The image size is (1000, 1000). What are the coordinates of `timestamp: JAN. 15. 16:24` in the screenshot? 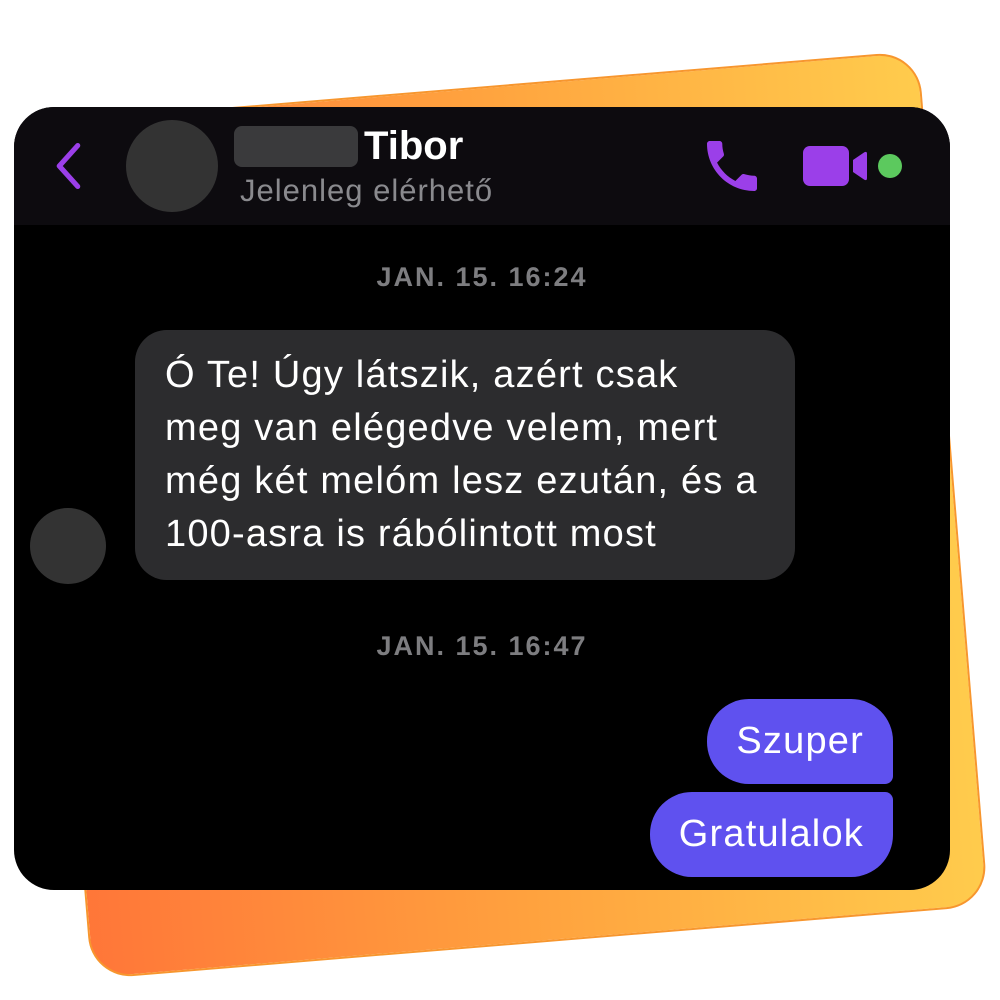 It's located at (482, 277).